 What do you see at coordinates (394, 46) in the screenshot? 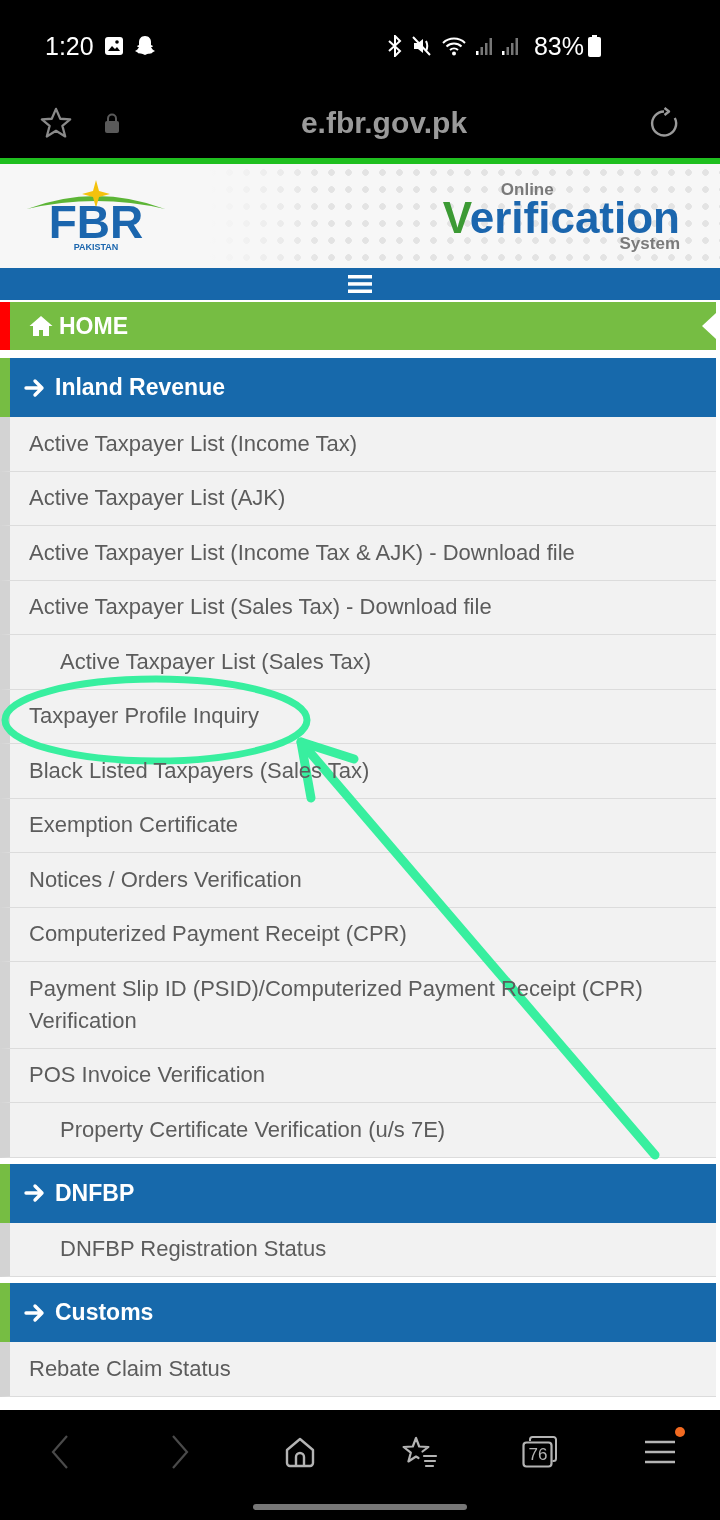
I see `bluetooth-icon` at bounding box center [394, 46].